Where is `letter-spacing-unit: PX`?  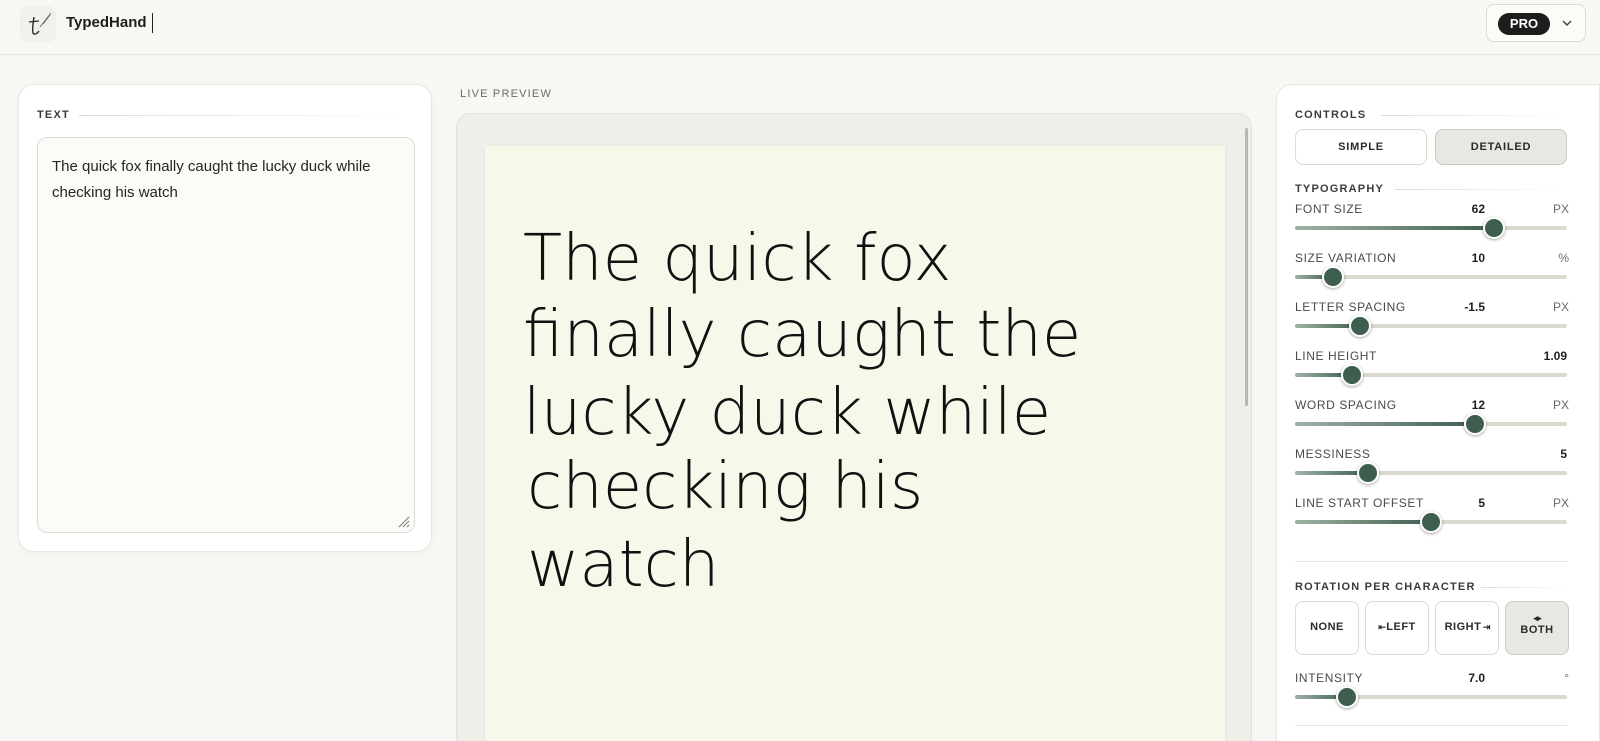
letter-spacing-unit: PX is located at coordinates (1560, 307).